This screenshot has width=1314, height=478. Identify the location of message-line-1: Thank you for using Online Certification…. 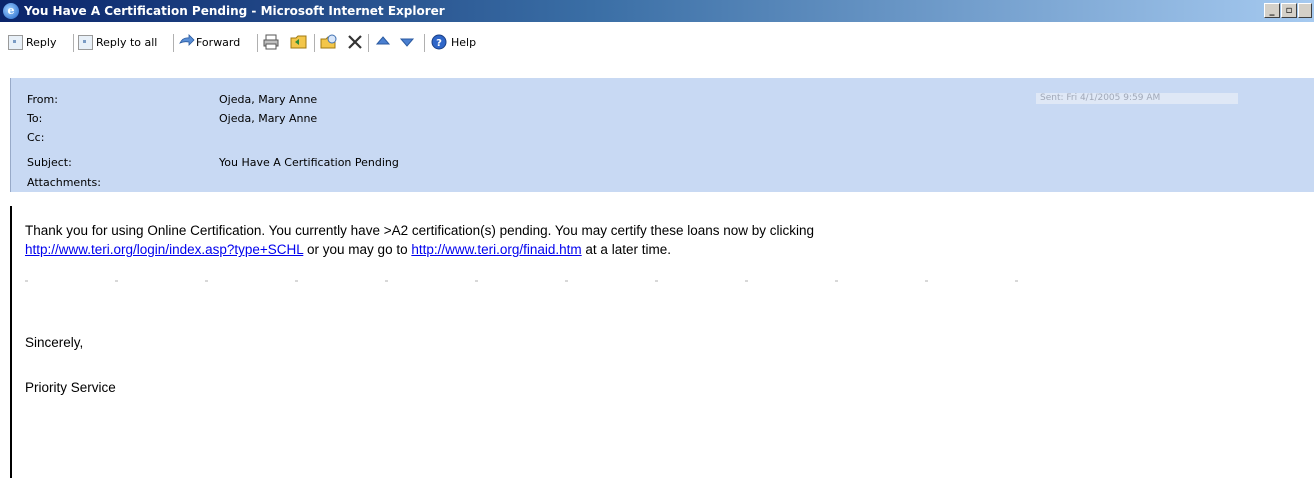
(420, 230).